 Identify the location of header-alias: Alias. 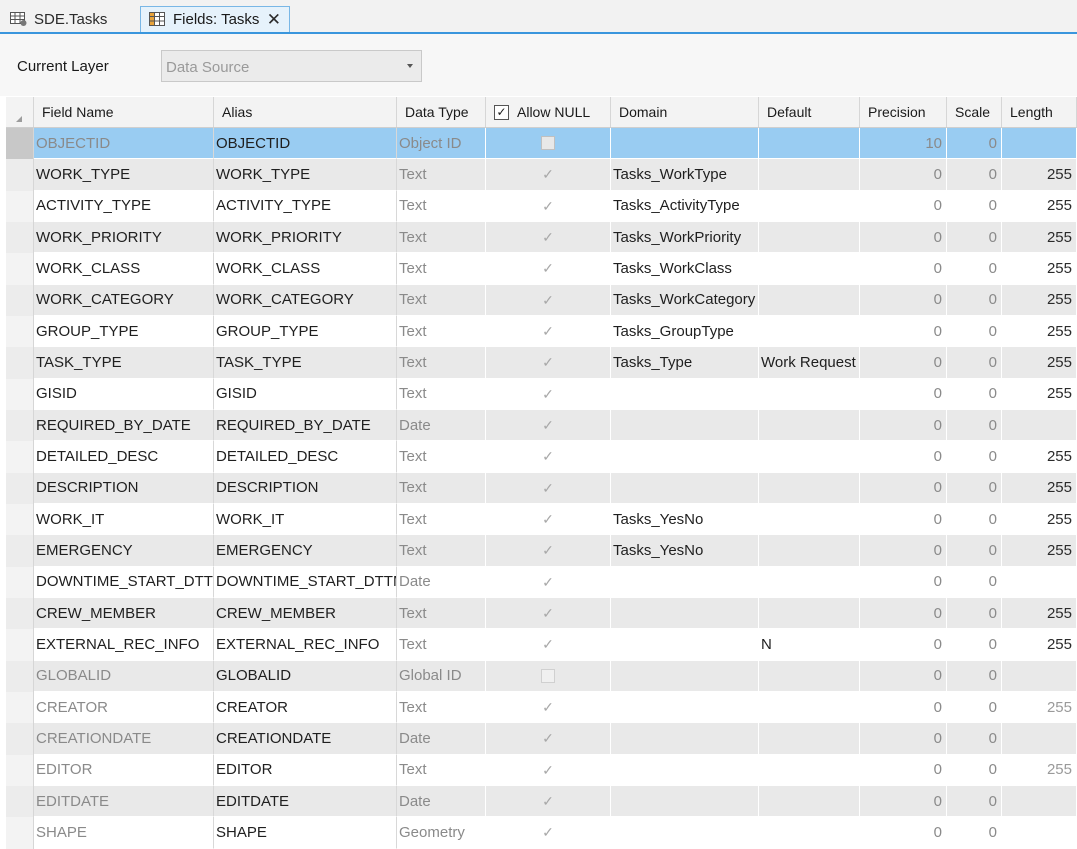
(305, 112).